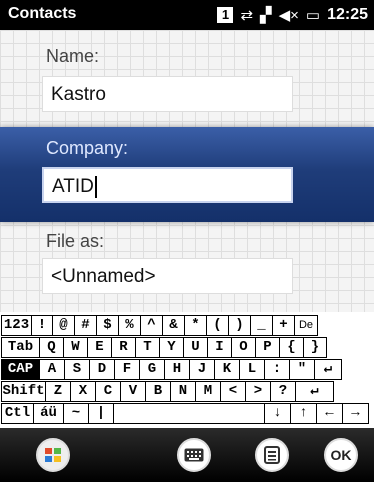 This screenshot has height=482, width=374. Describe the element at coordinates (99, 347) in the screenshot. I see `key-e: E` at that location.